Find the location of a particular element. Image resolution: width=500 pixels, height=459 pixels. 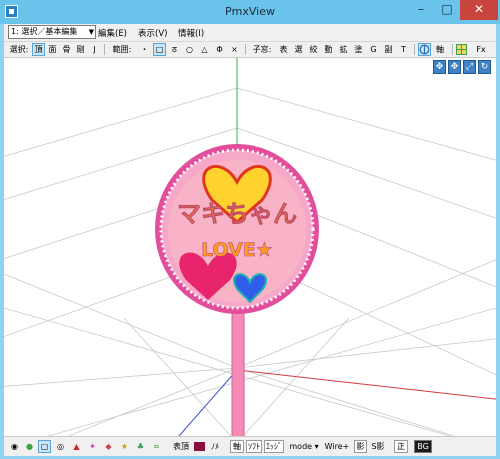

material-toggle-button: ▢ is located at coordinates (44, 446).